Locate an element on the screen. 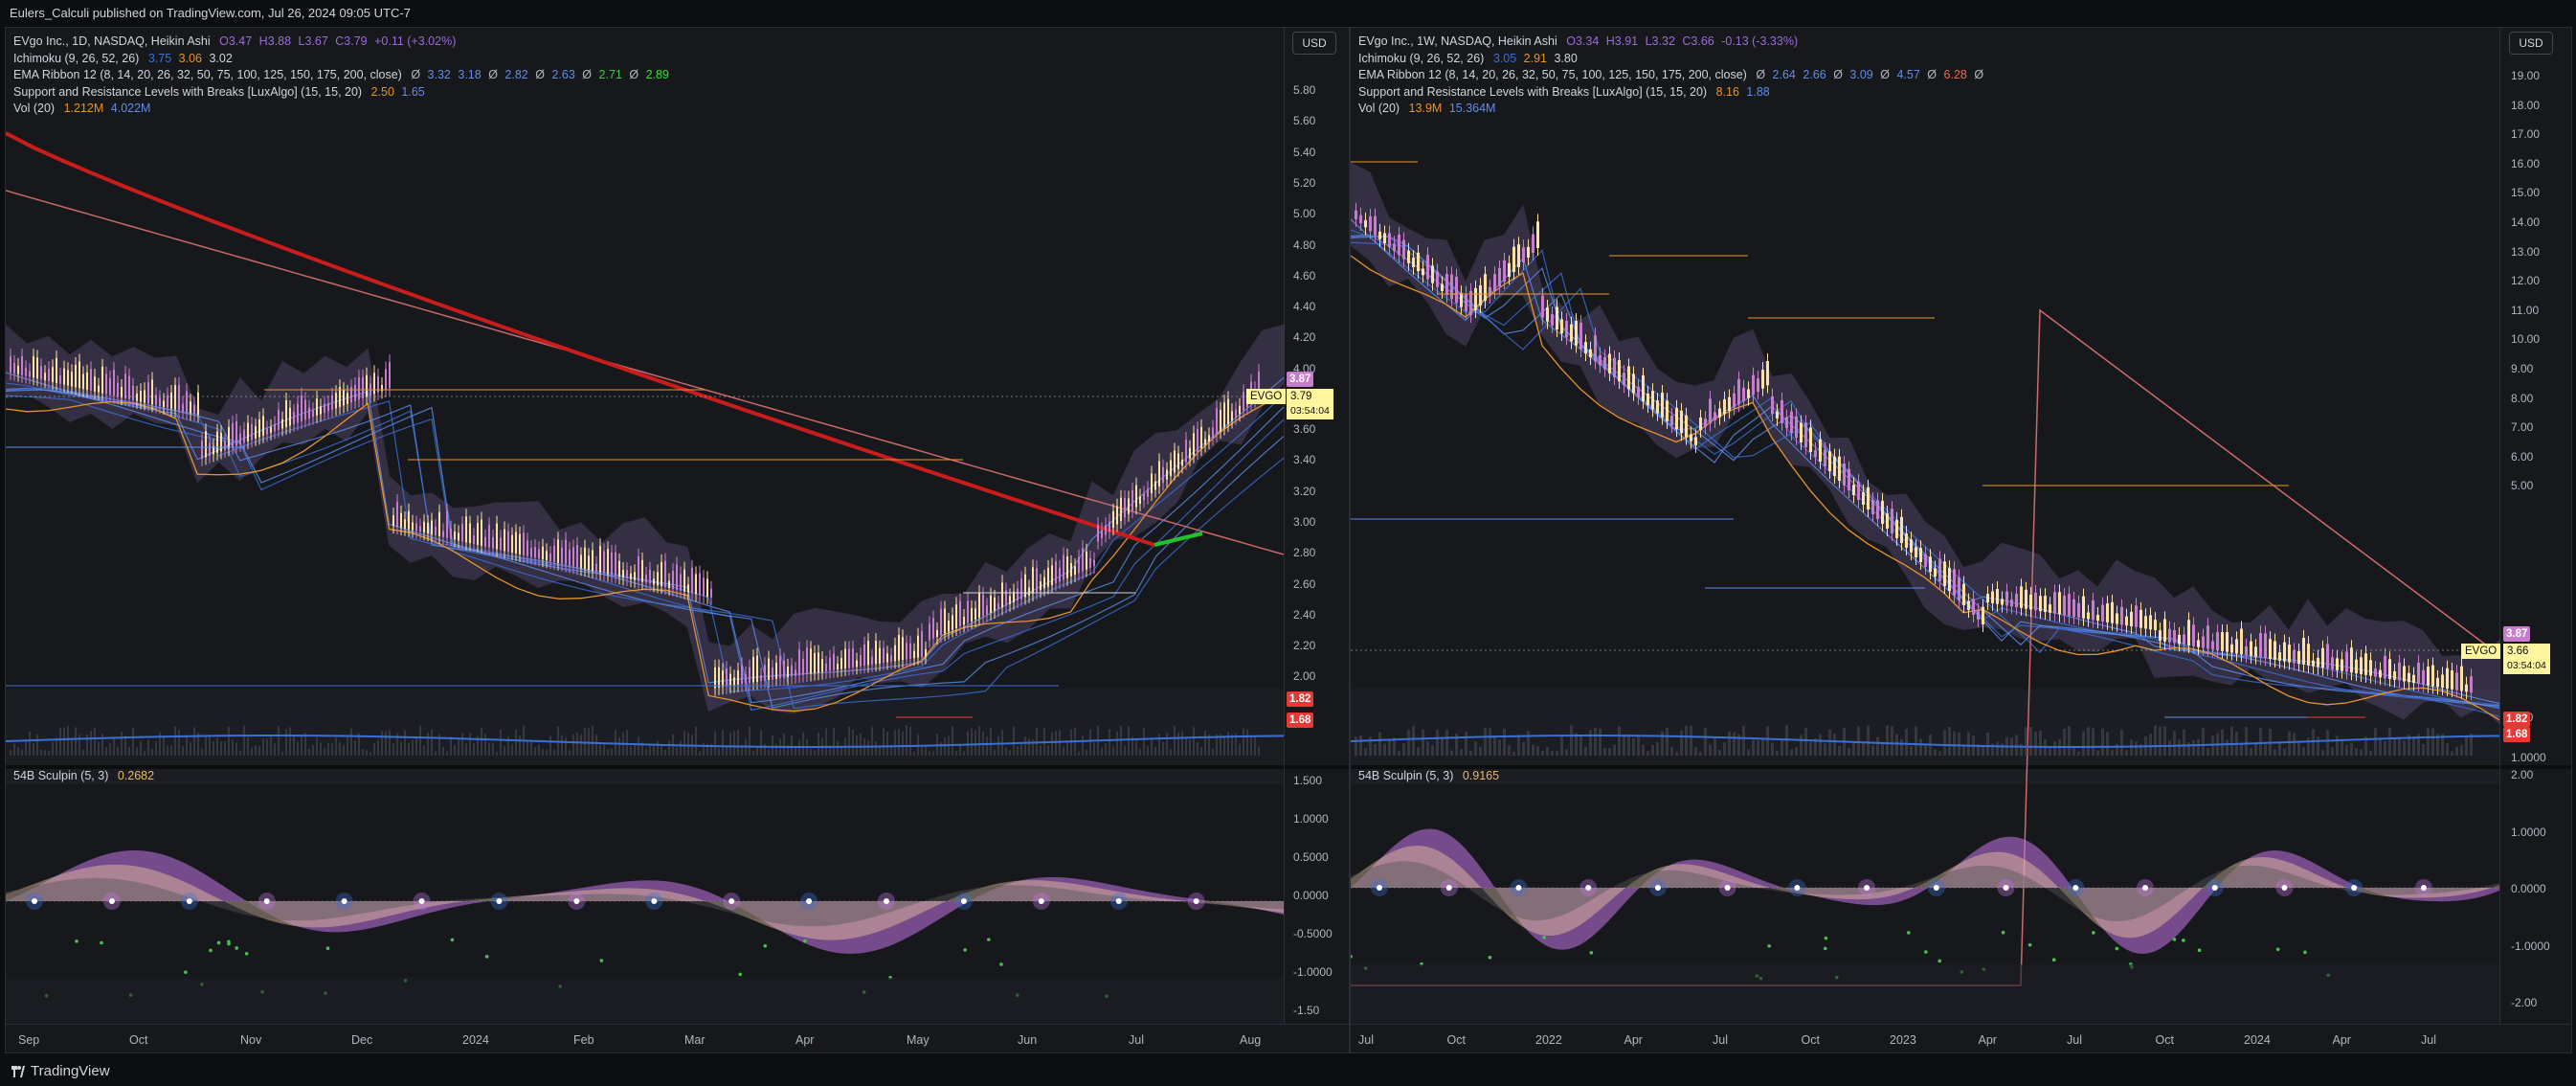  price-tick: 5.80 is located at coordinates (1305, 90).